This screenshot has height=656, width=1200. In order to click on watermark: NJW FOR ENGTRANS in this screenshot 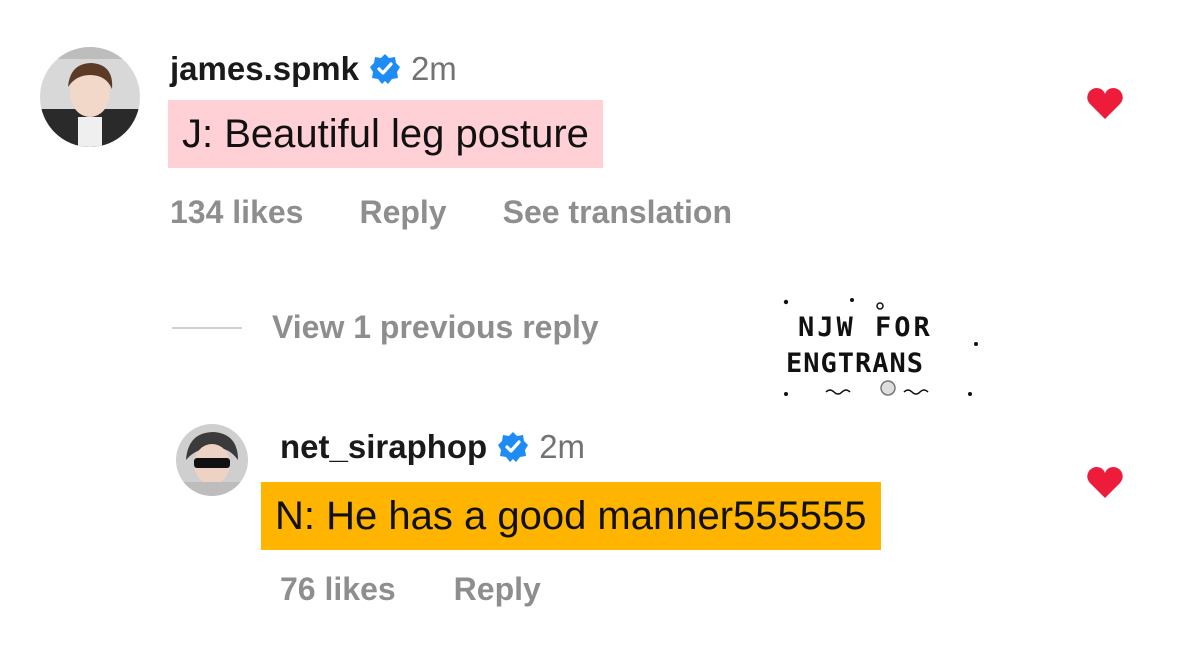, I will do `click(890, 351)`.